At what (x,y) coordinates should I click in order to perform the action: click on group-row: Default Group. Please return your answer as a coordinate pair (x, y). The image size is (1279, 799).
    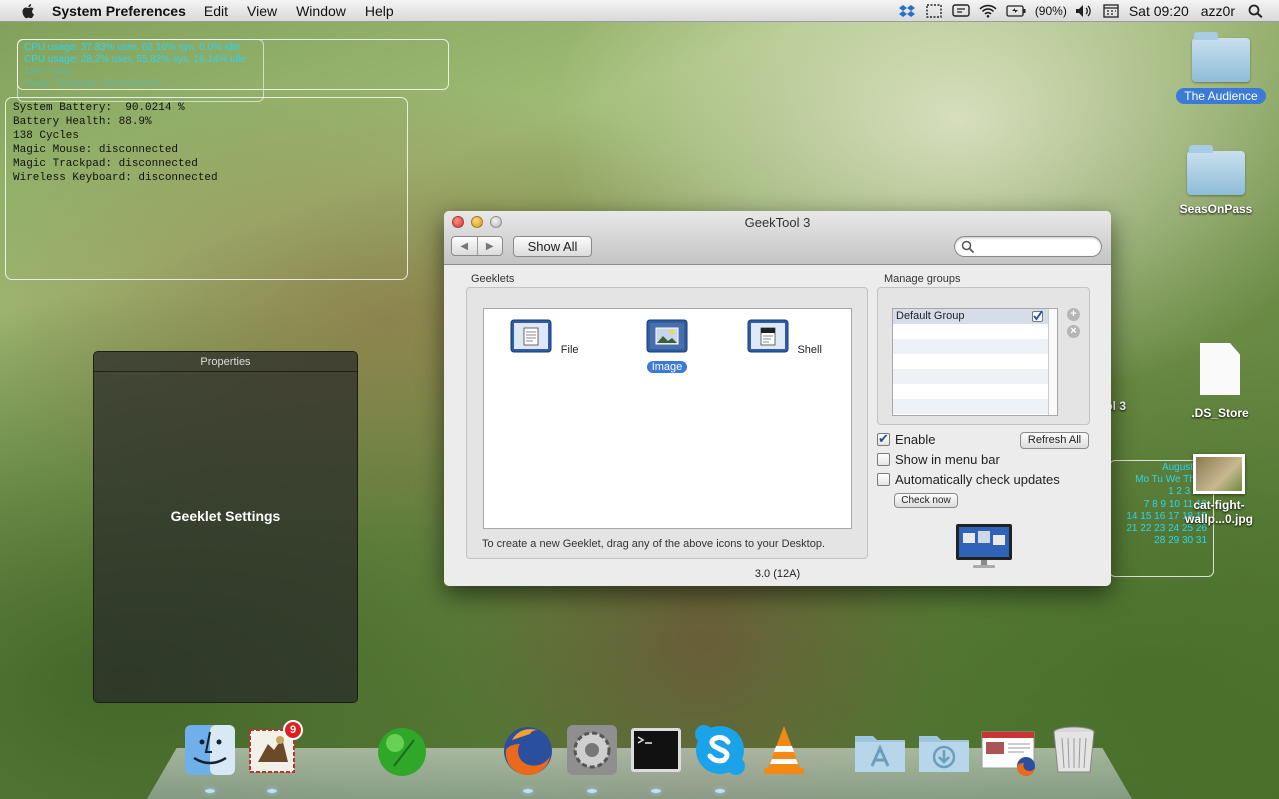
    Looking at the image, I should click on (975, 316).